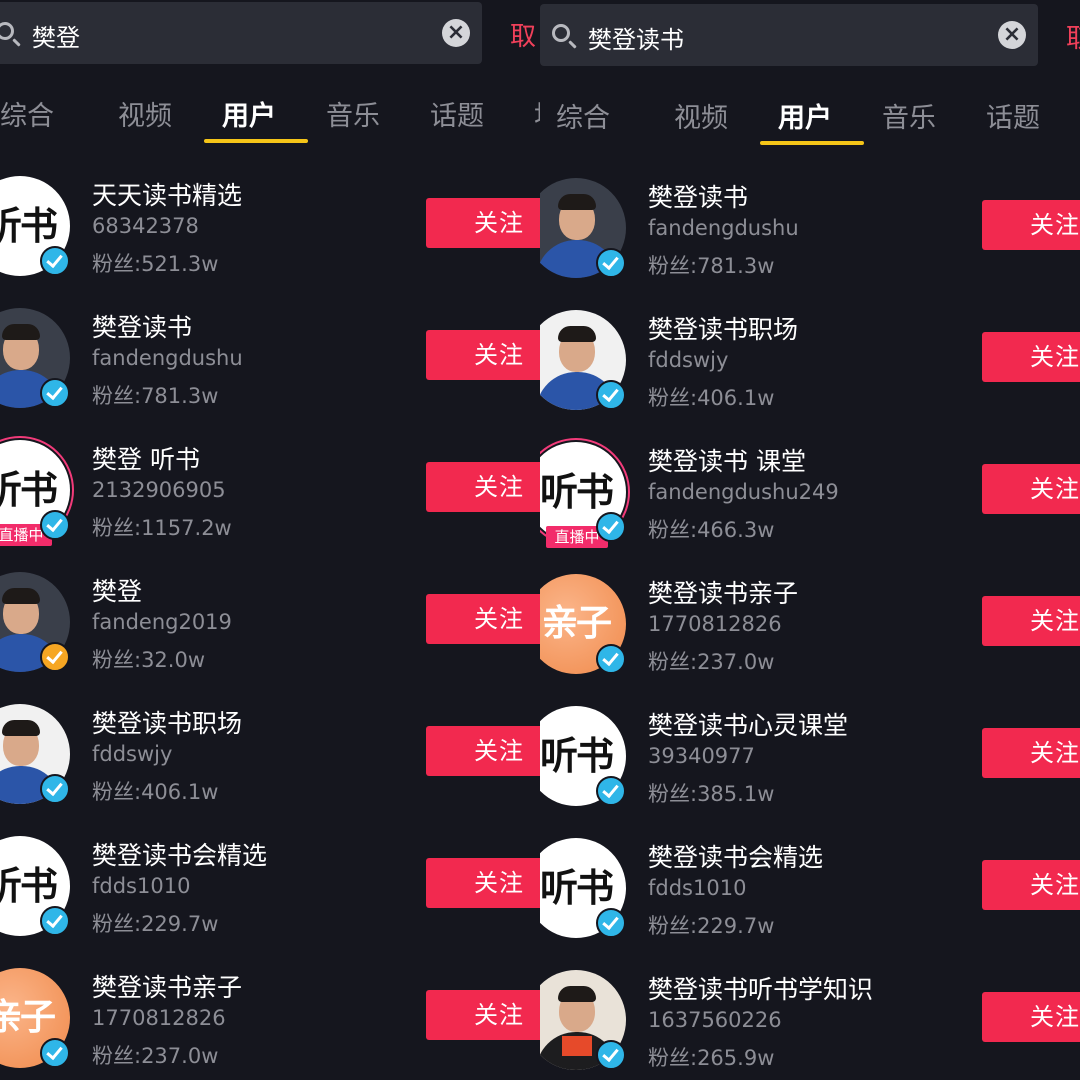 The image size is (1080, 1080). What do you see at coordinates (117, 591) in the screenshot?
I see `user-name: 樊登` at bounding box center [117, 591].